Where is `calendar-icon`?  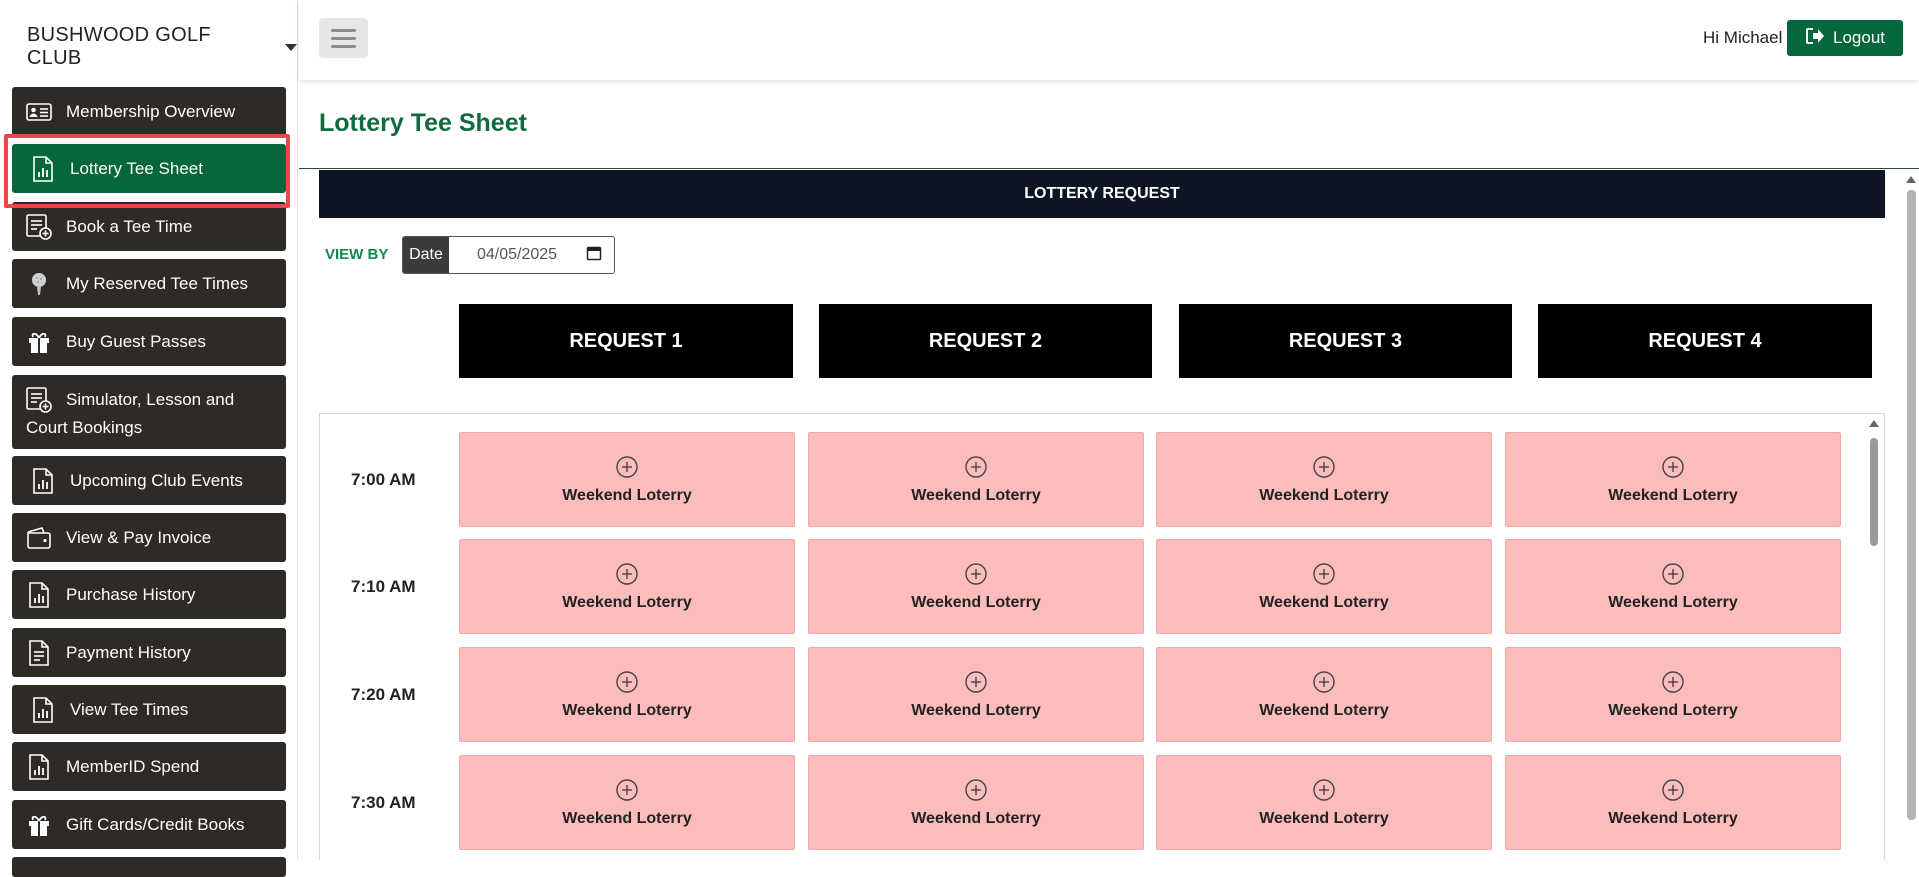 calendar-icon is located at coordinates (594, 255).